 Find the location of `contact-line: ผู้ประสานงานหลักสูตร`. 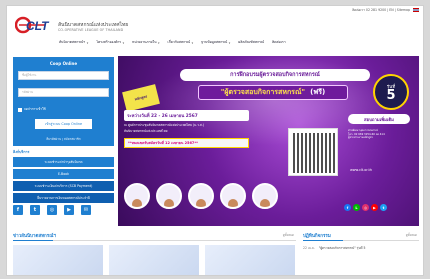

contact-line: ผู้ประสานงานหลักสูตร is located at coordinates (360, 138).